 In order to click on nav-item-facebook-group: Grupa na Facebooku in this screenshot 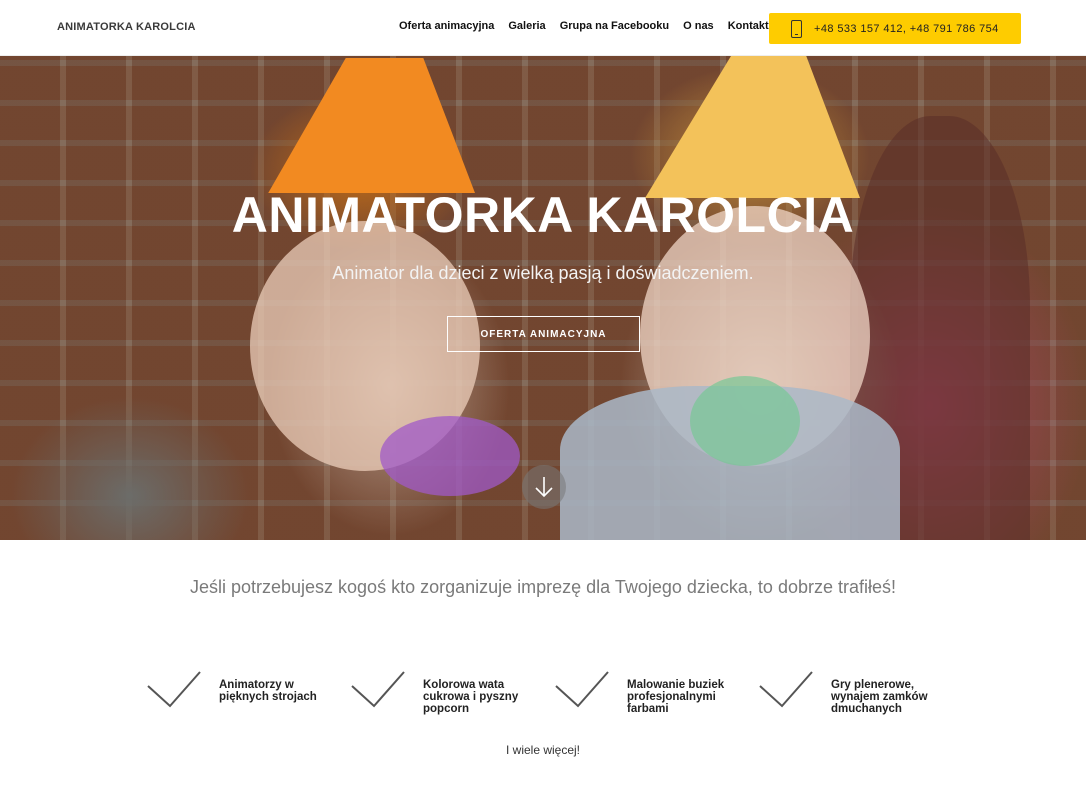, I will do `click(614, 26)`.